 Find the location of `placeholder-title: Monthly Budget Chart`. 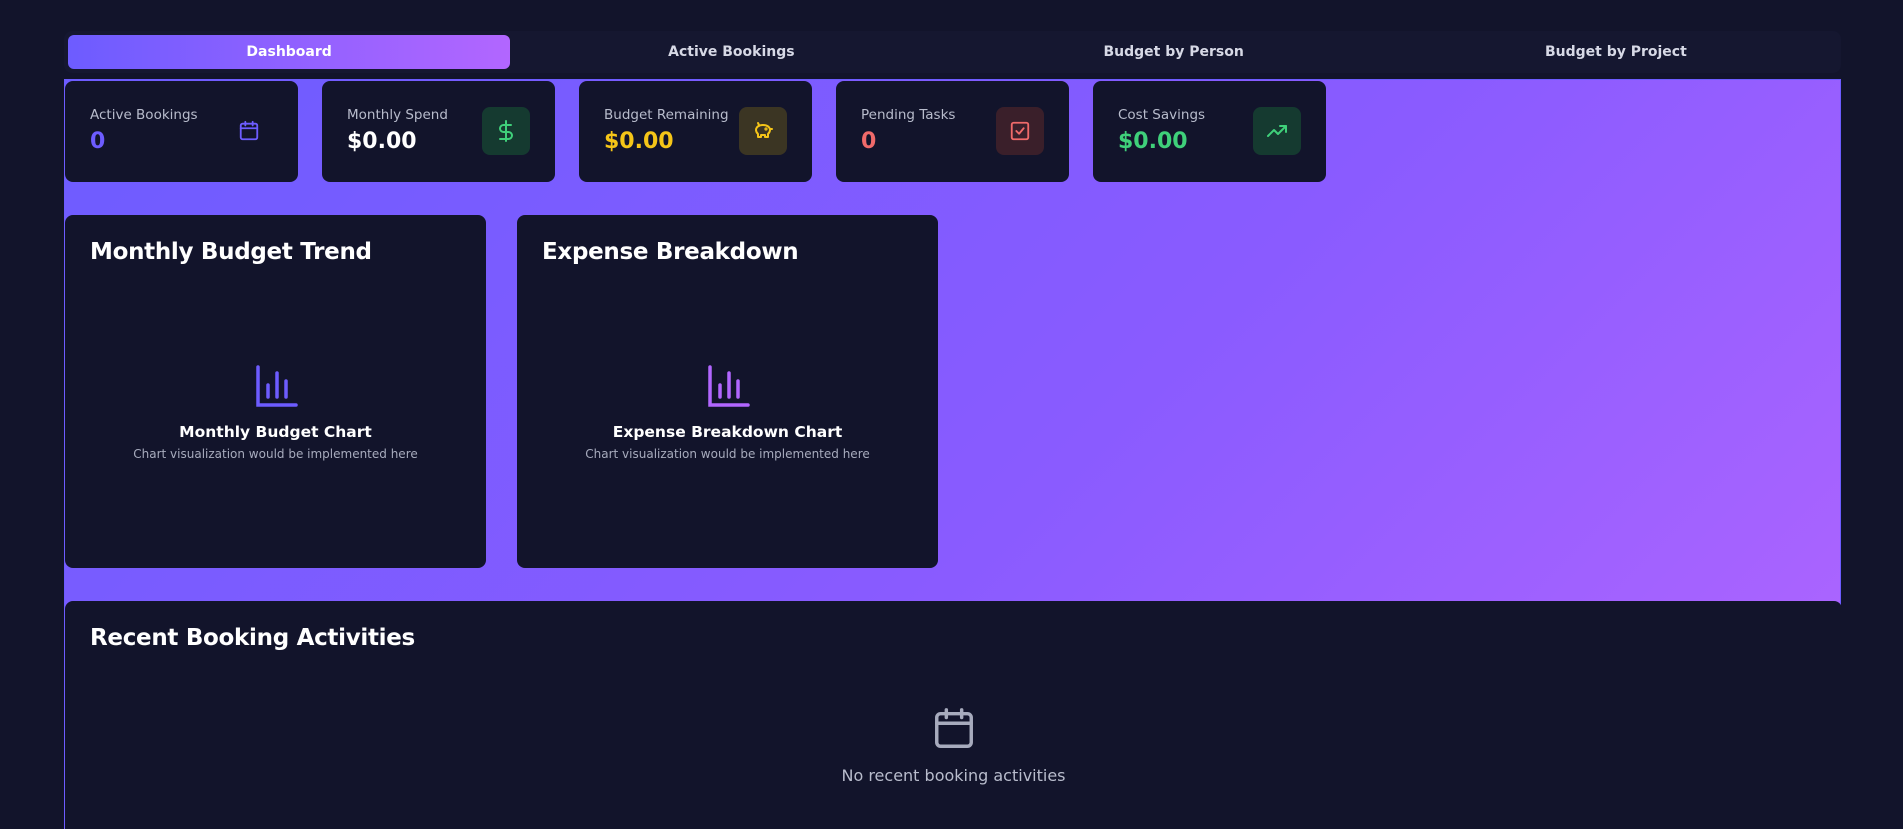

placeholder-title: Monthly Budget Chart is located at coordinates (275, 432).